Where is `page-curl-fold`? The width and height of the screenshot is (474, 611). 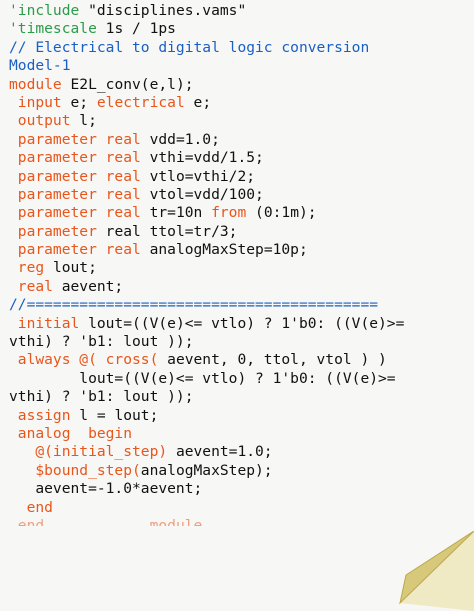 page-curl-fold is located at coordinates (437, 571).